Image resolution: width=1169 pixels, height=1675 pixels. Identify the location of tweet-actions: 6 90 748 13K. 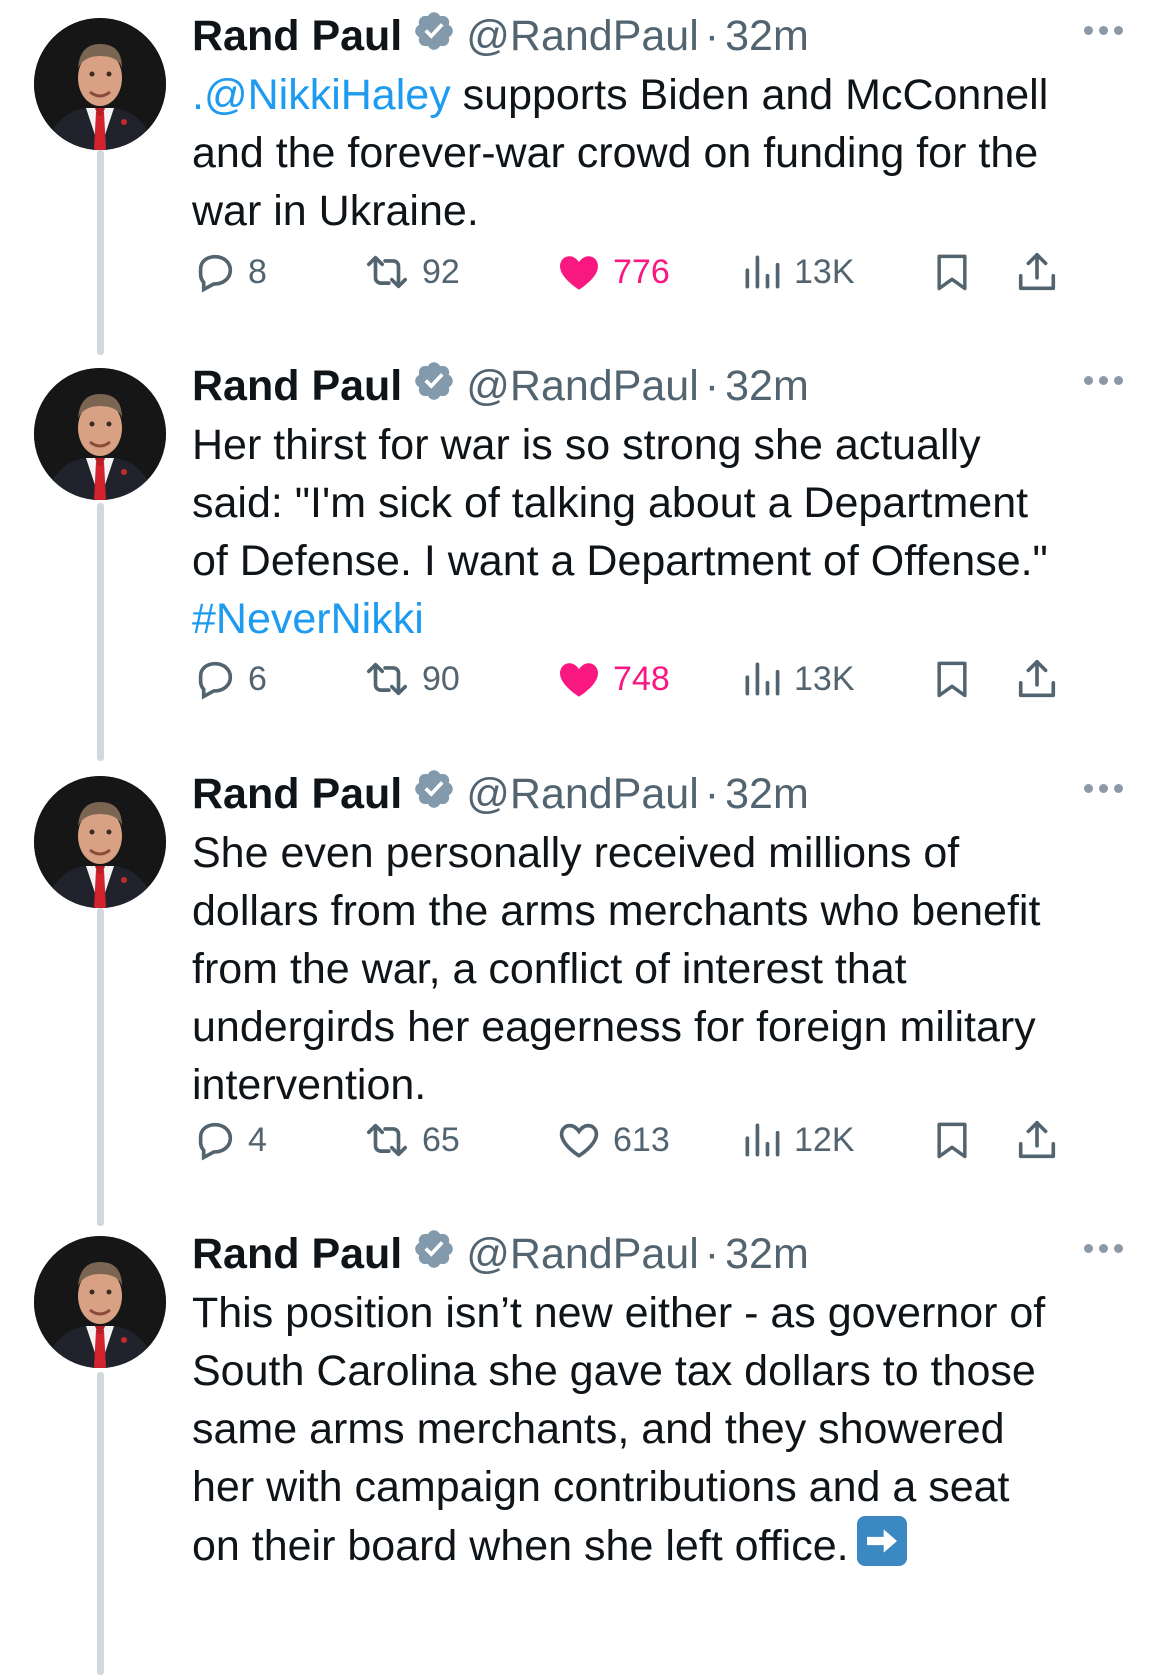
(662, 679).